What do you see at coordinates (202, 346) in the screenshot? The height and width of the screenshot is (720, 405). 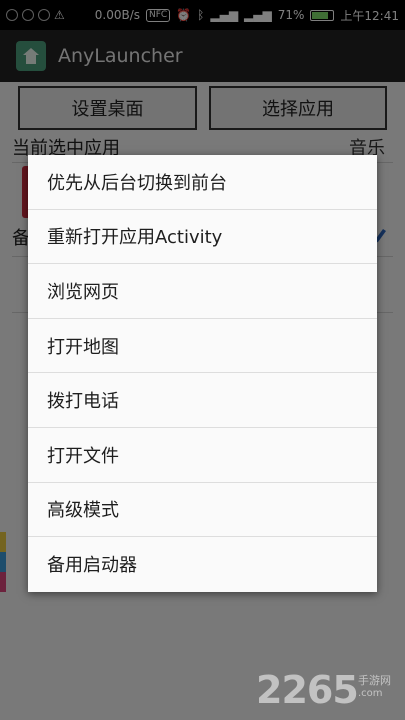 I see `menu-item-open-map: 打开地图` at bounding box center [202, 346].